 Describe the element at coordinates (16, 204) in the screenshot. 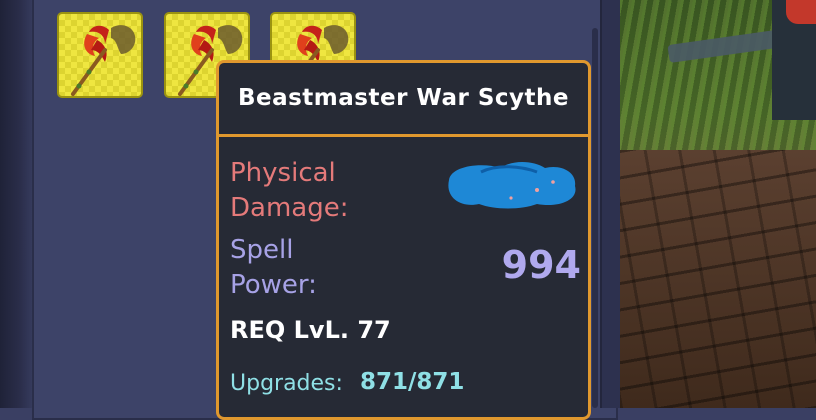

I see `left-edge` at that location.